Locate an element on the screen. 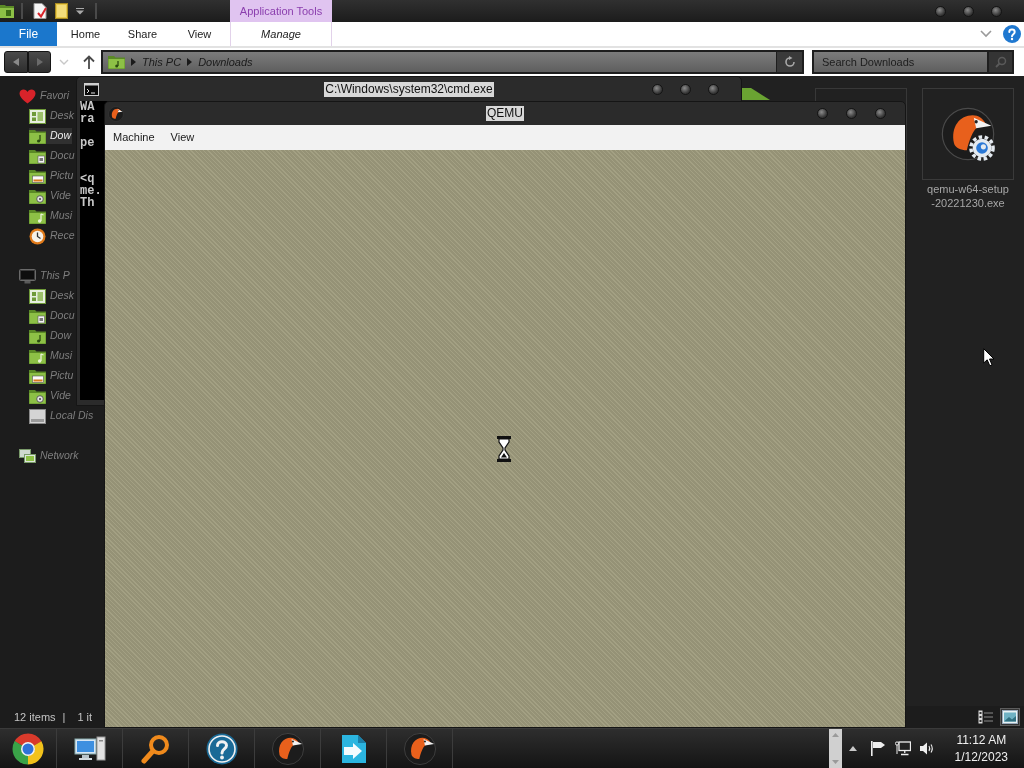 This screenshot has height=768, width=1024. item-count: 12 items is located at coordinates (35, 717).